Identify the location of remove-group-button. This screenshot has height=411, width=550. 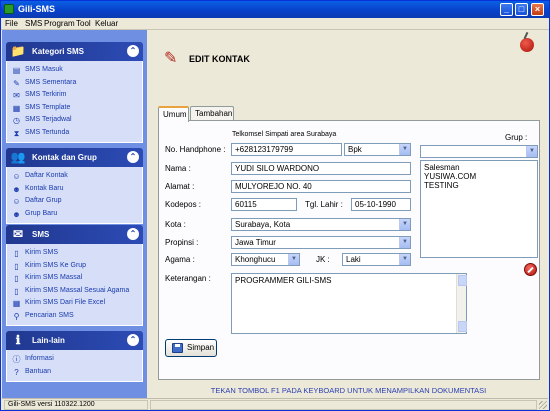
(530, 269).